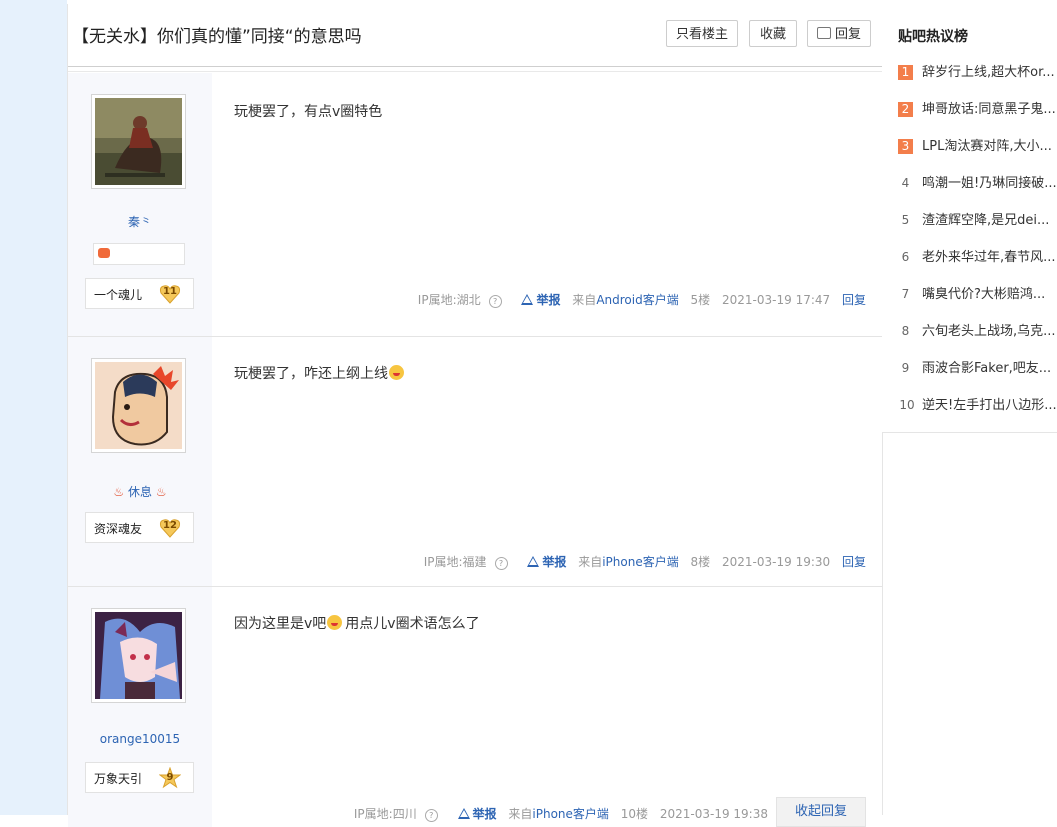 The height and width of the screenshot is (827, 1057). I want to click on username: orange10015, so click(140, 739).